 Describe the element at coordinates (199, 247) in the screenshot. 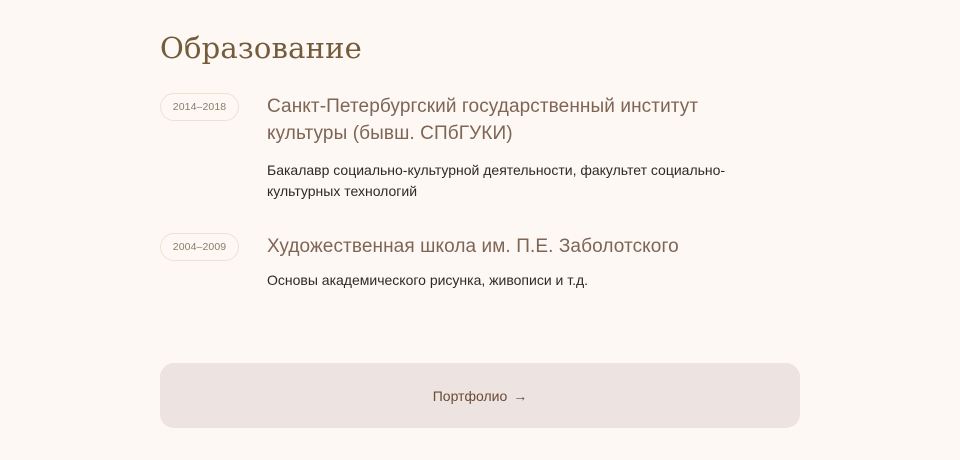

I see `year-badge: 2004–2009` at that location.